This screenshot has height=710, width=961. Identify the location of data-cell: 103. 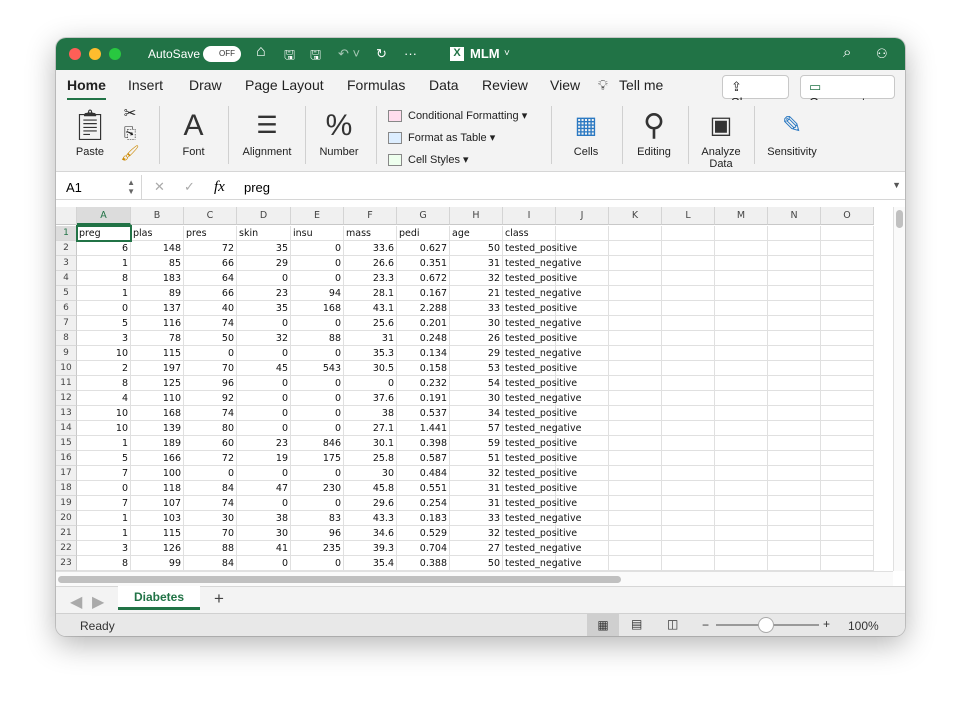
(157, 518).